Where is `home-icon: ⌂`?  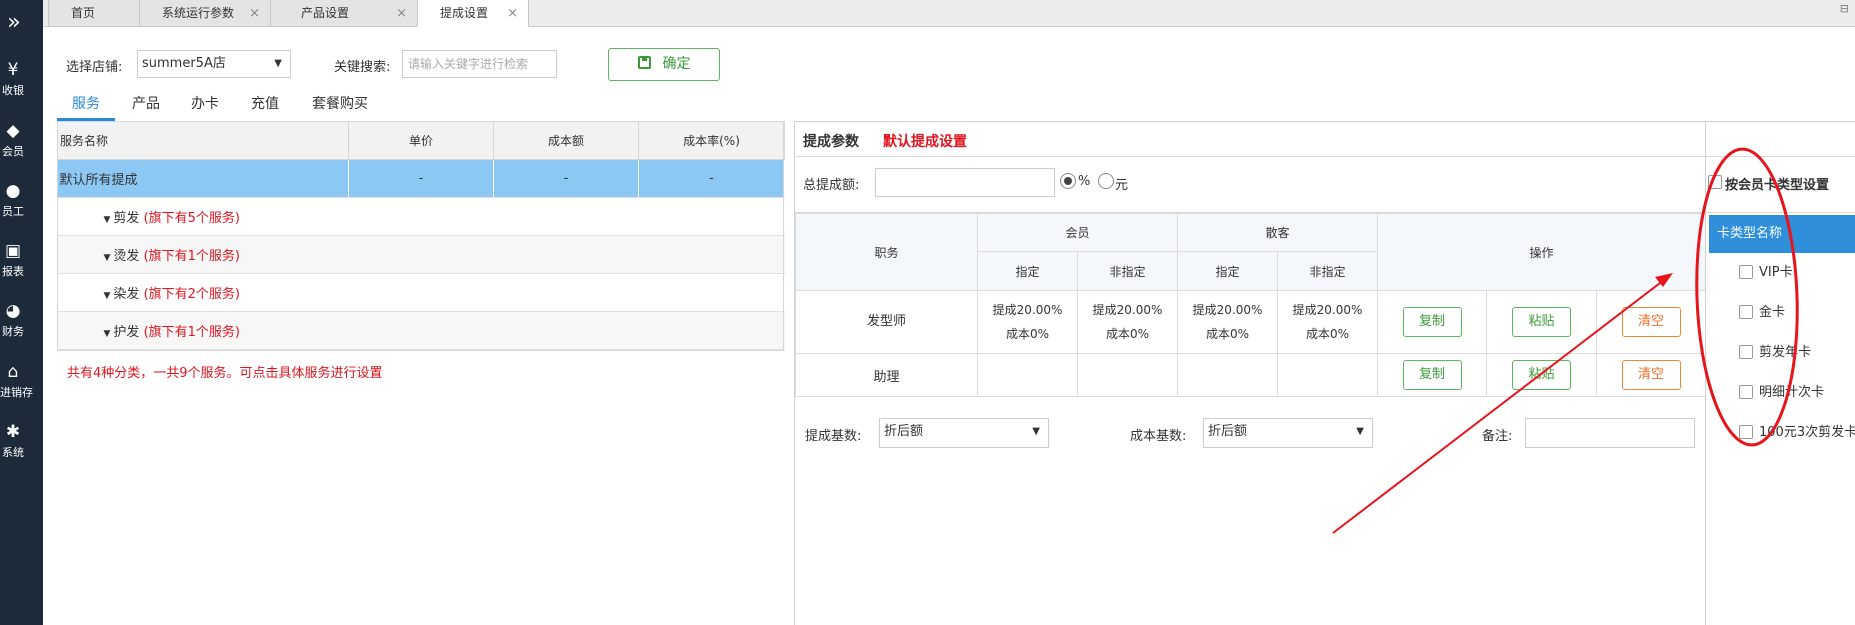
home-icon: ⌂ is located at coordinates (13, 372).